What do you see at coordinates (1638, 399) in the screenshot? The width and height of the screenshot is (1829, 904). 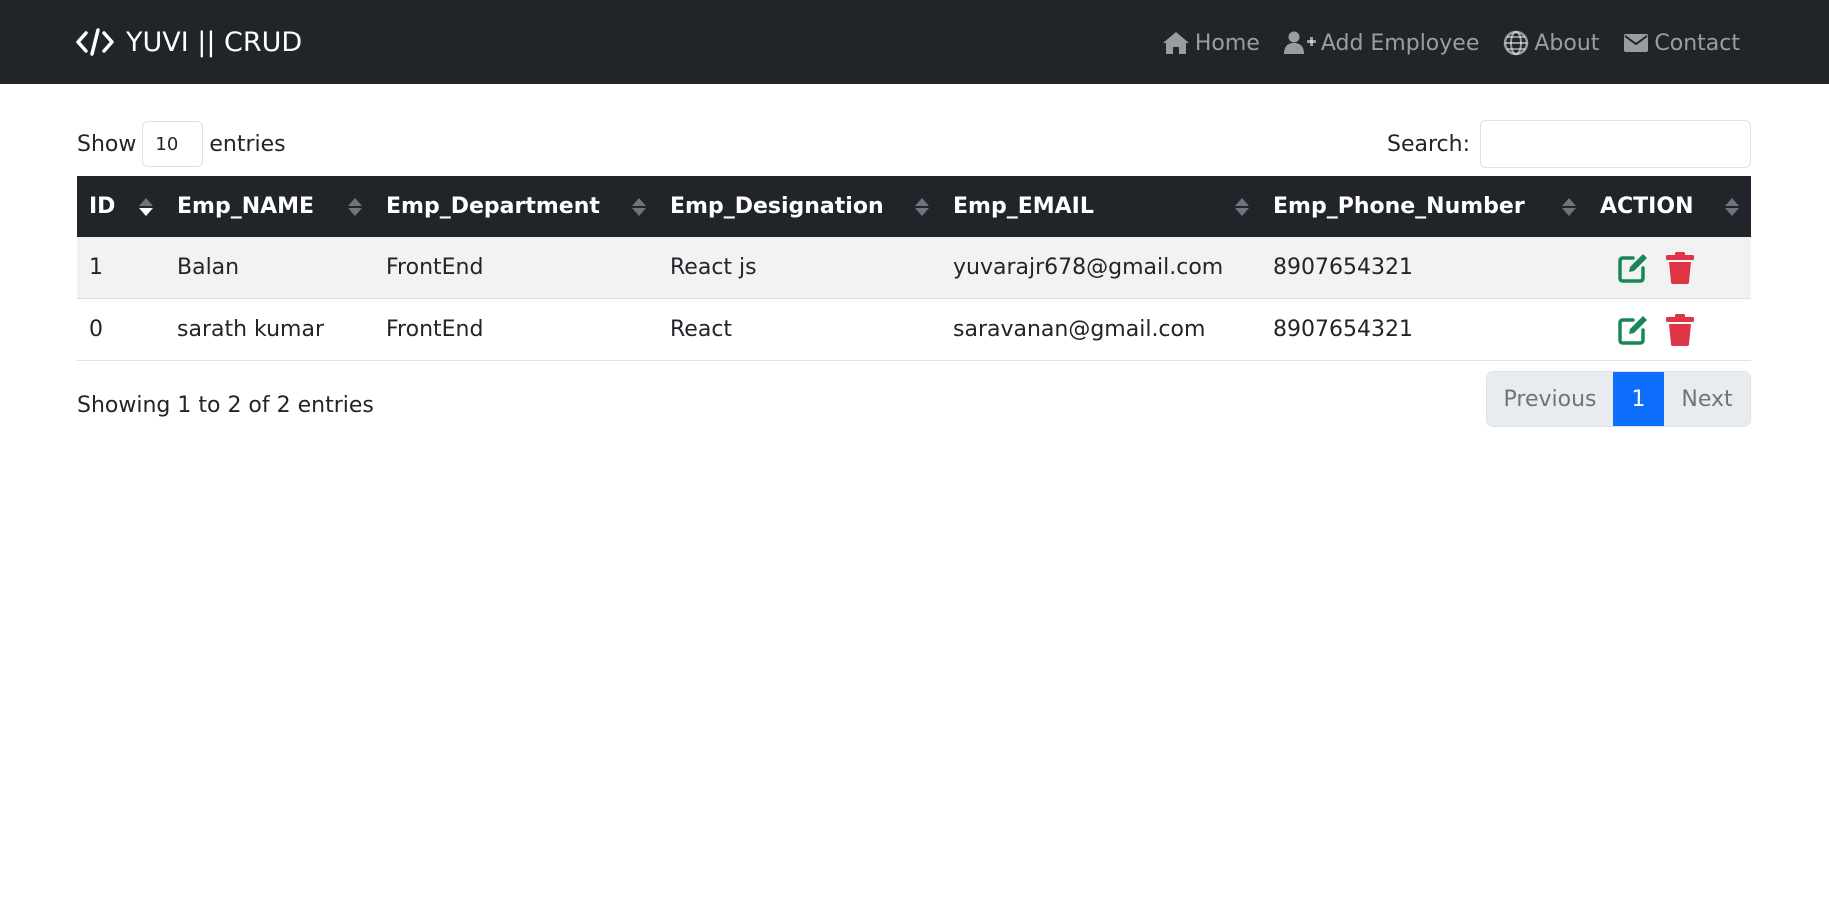 I see `page-button-1: 1` at bounding box center [1638, 399].